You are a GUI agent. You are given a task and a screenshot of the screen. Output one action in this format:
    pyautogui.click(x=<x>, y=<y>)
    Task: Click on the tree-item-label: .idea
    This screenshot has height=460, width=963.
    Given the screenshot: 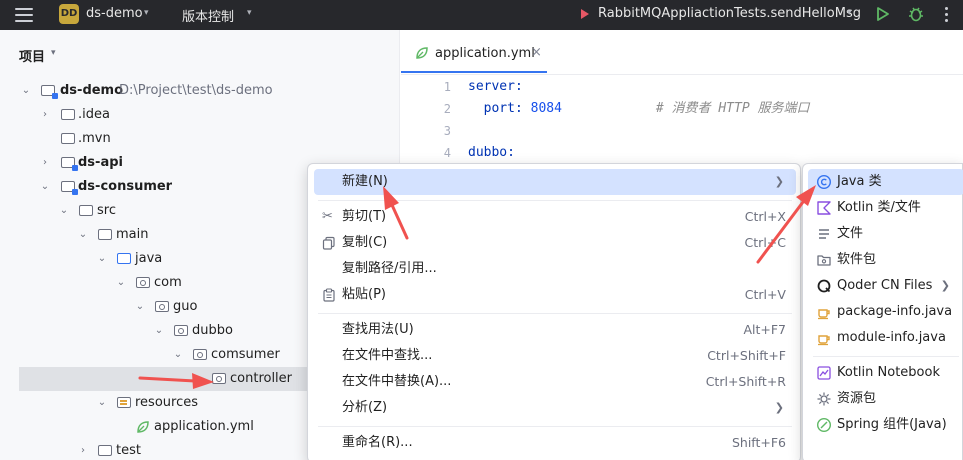 What is the action you would take?
    pyautogui.click(x=94, y=114)
    